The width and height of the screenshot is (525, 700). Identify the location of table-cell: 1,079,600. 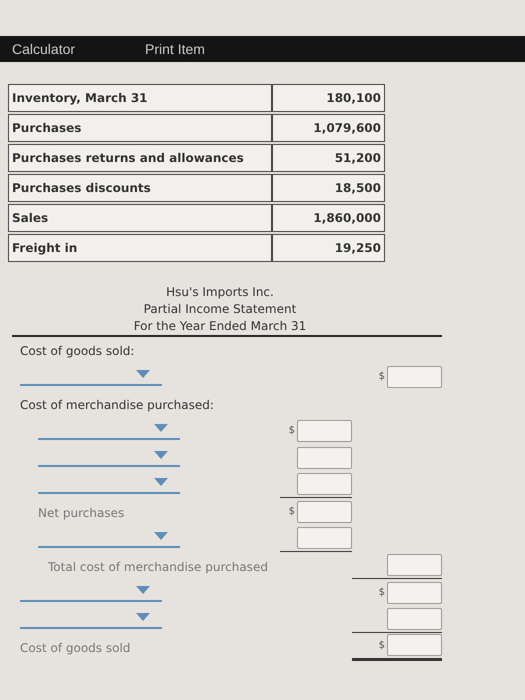
(328, 128).